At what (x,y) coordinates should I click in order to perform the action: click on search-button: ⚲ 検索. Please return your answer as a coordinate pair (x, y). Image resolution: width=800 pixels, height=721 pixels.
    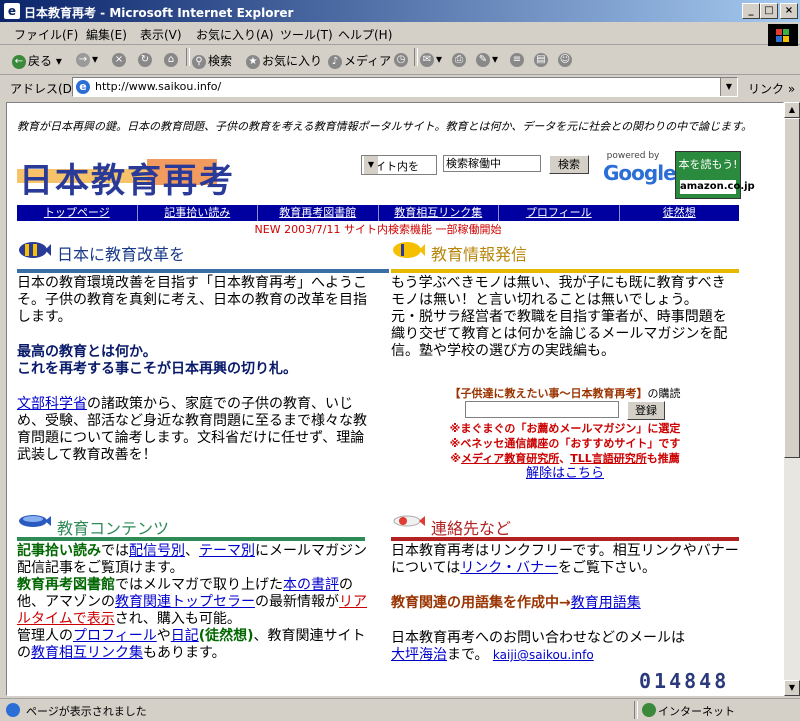
    Looking at the image, I should click on (212, 60).